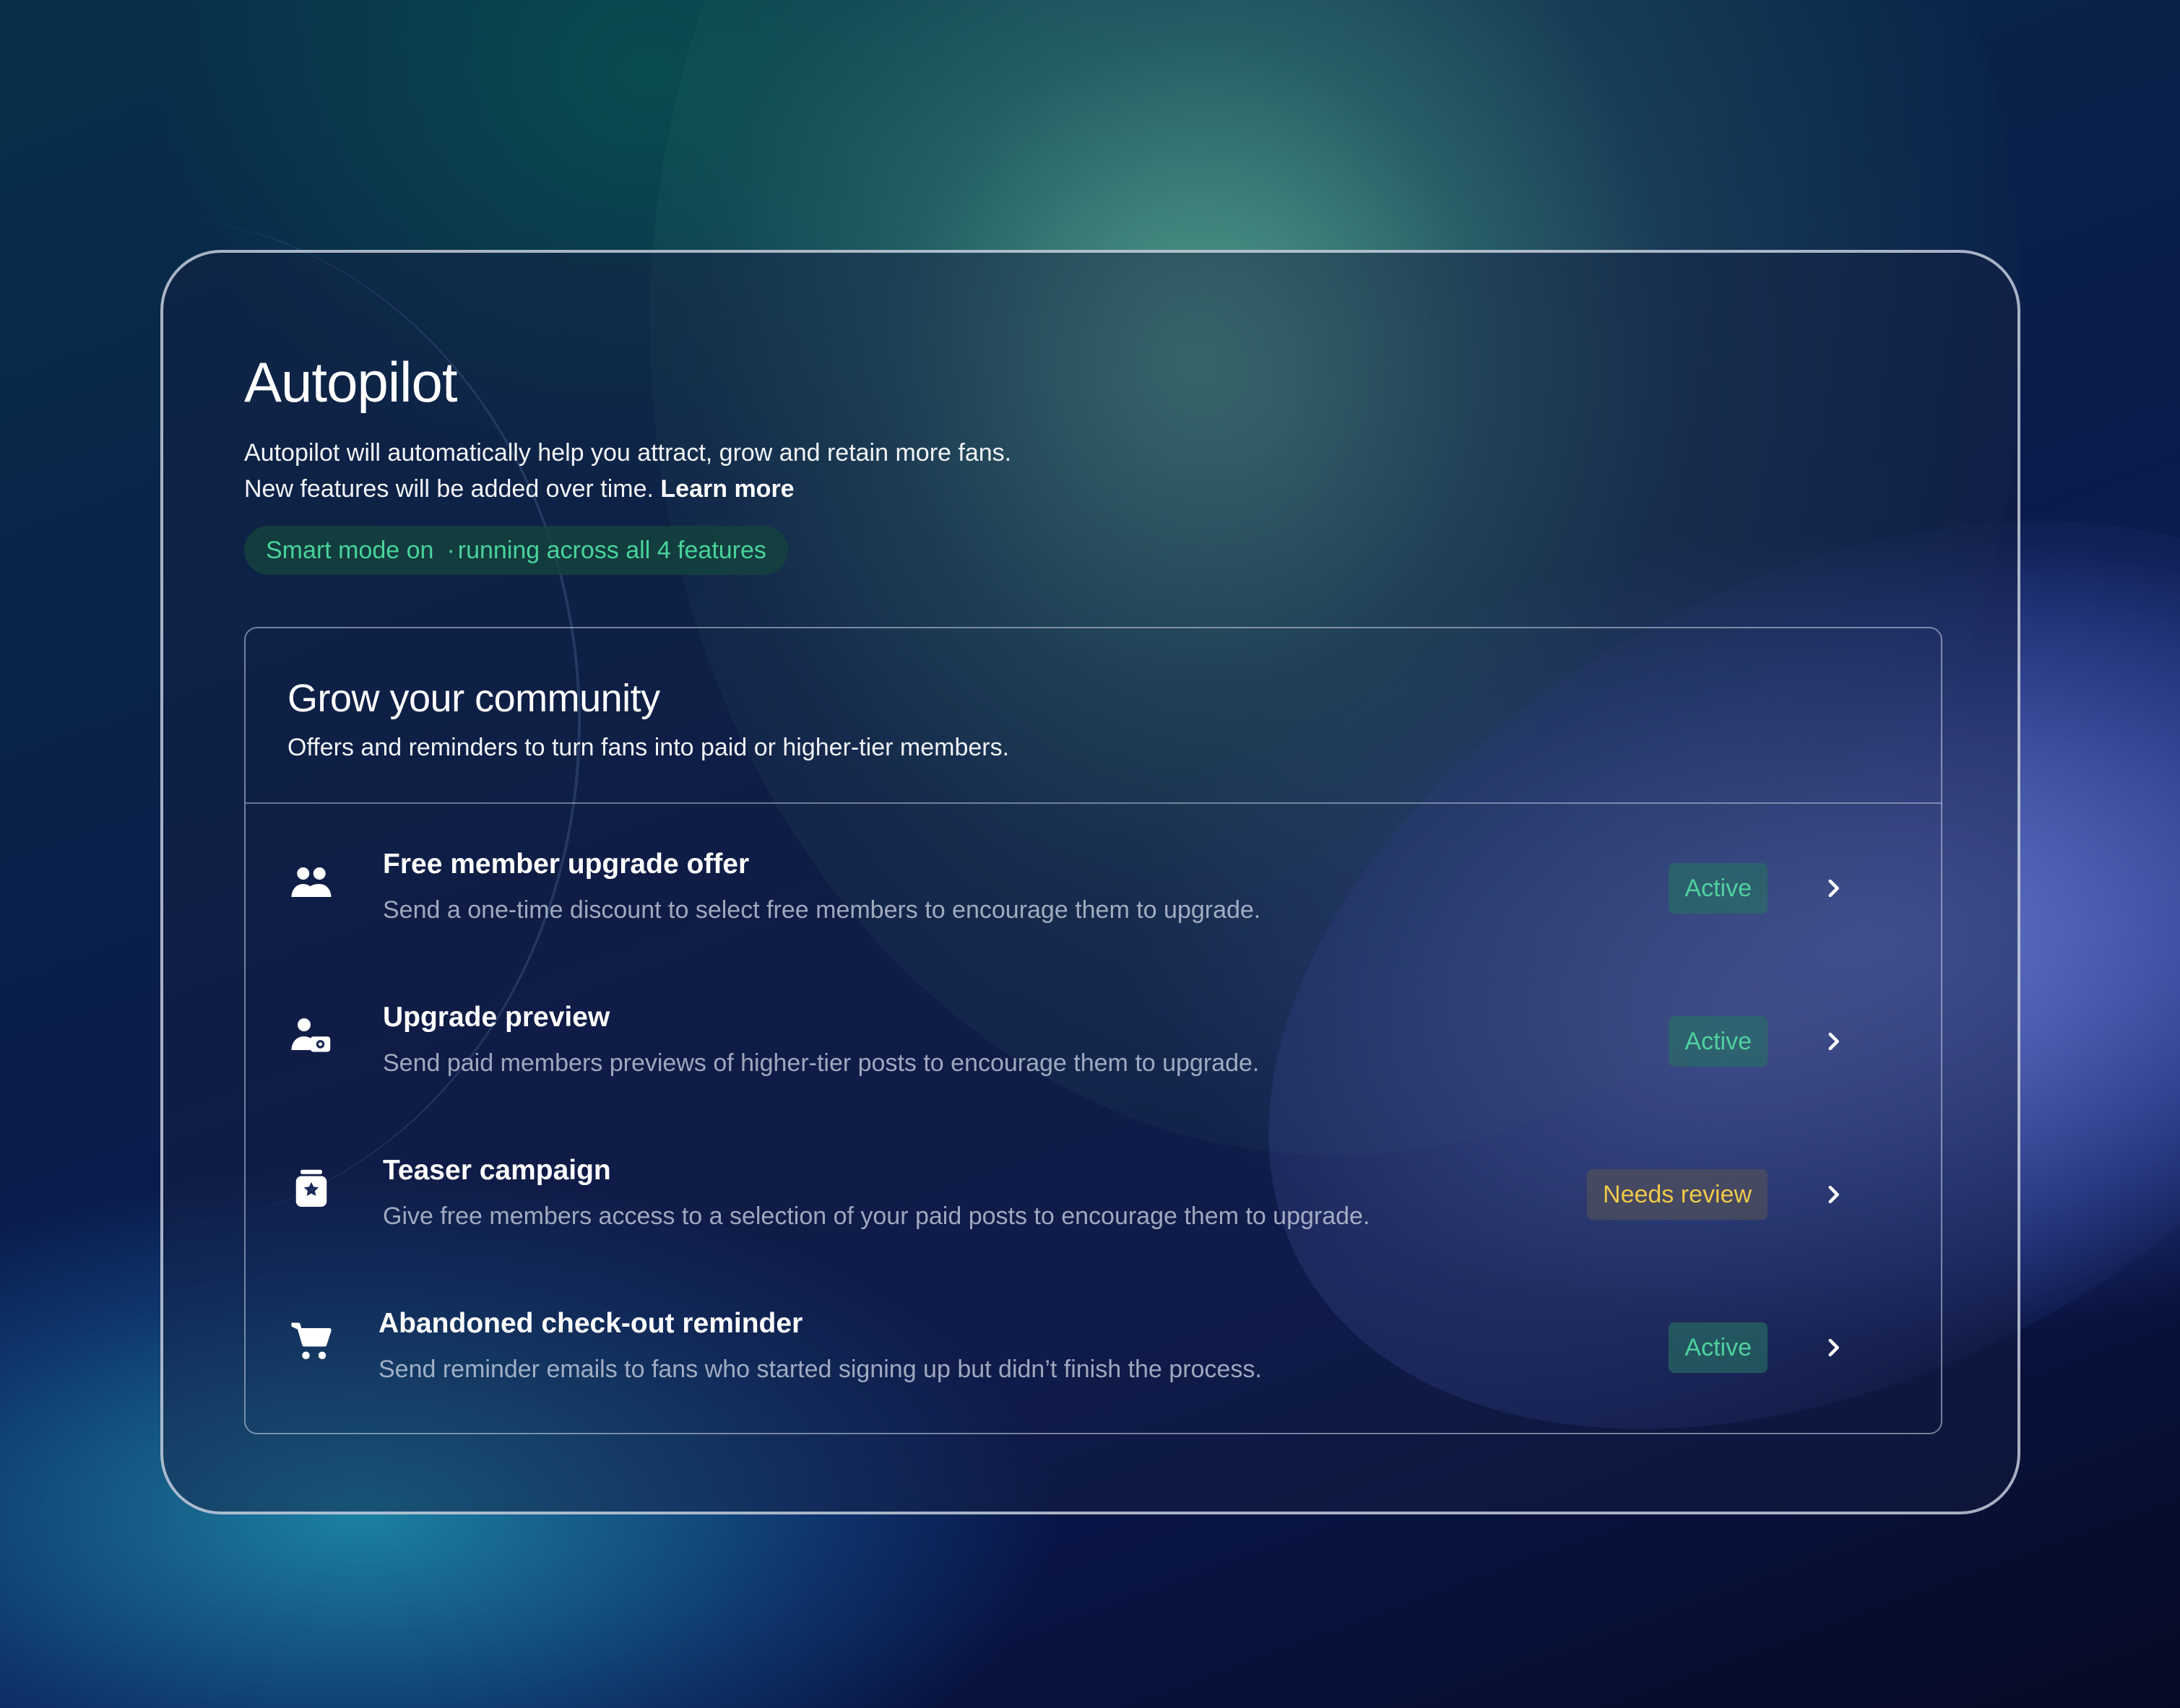 The image size is (2180, 1708). Describe the element at coordinates (351, 382) in the screenshot. I see `page-title: Autopilot` at that location.